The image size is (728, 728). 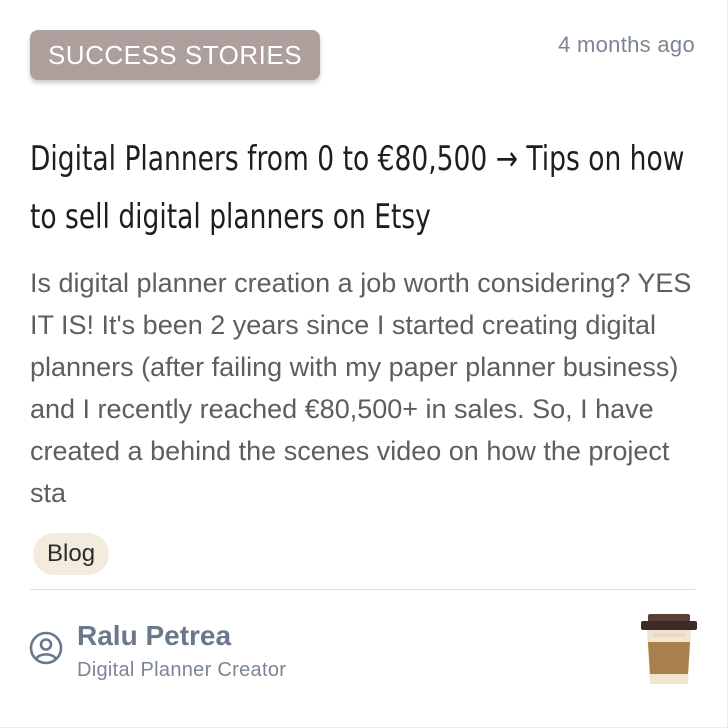 What do you see at coordinates (669, 649) in the screenshot?
I see `coffee-cup-icon` at bounding box center [669, 649].